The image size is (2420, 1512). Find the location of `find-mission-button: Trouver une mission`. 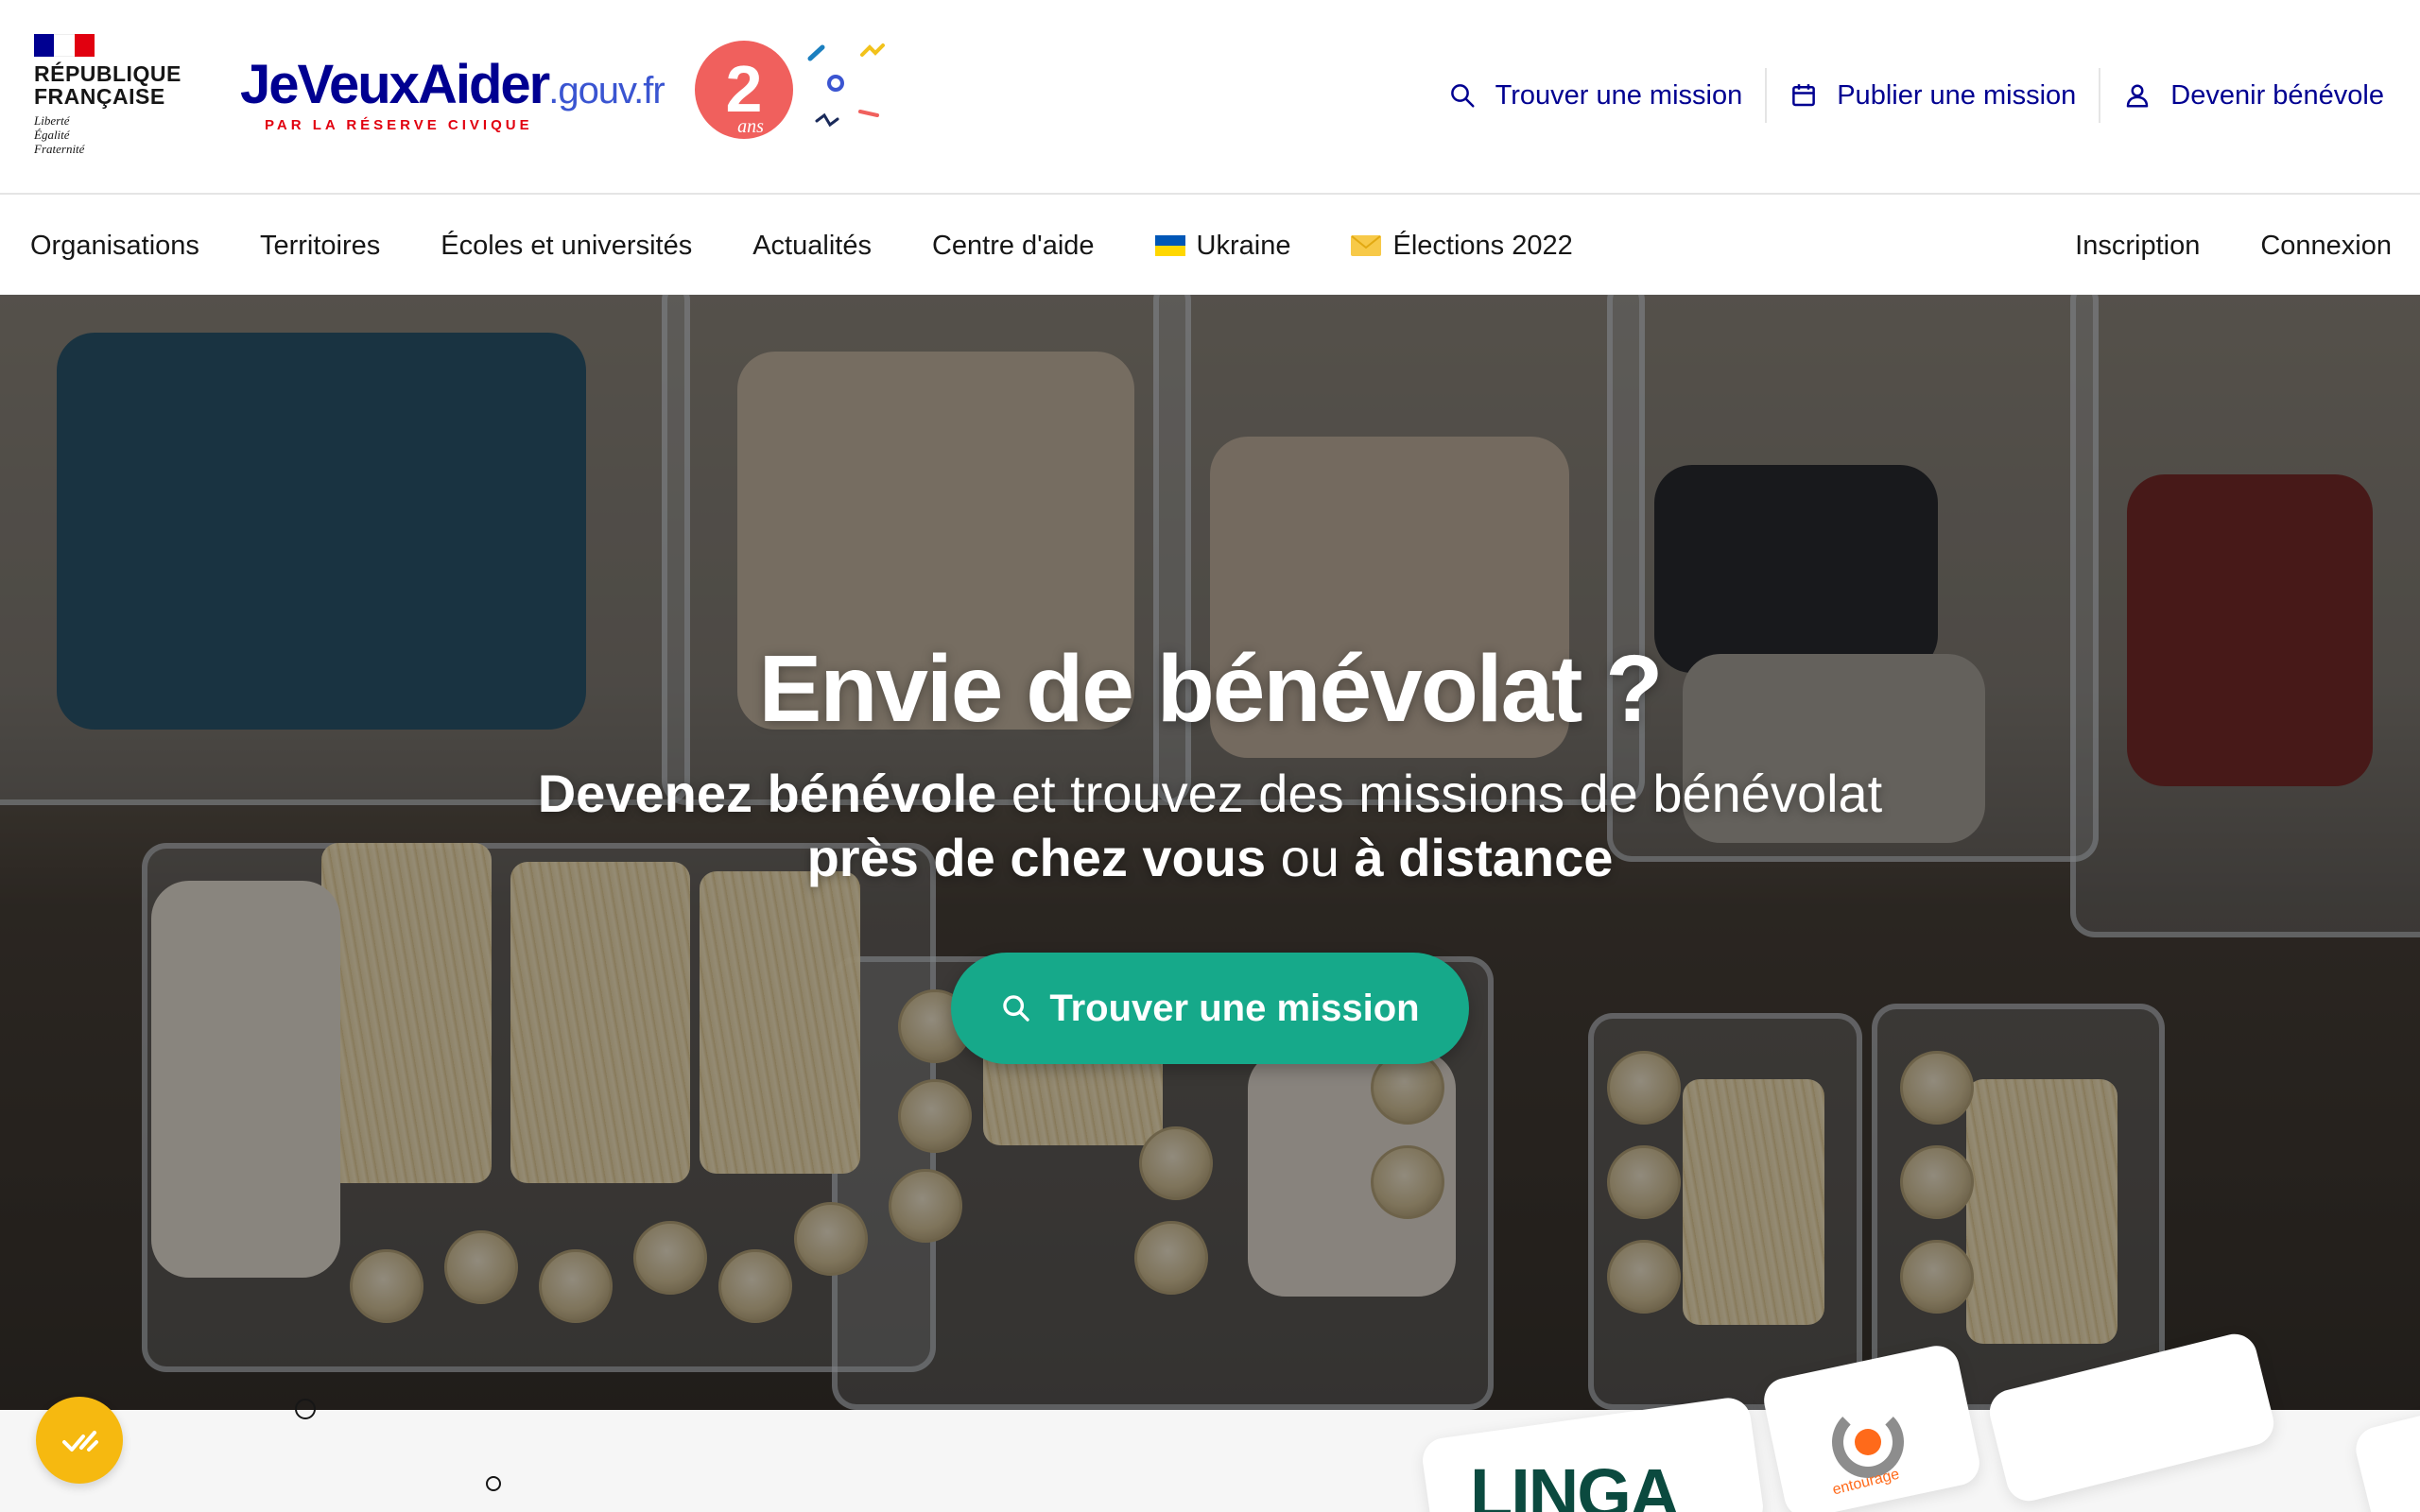

find-mission-button: Trouver une mission is located at coordinates (1210, 1008).